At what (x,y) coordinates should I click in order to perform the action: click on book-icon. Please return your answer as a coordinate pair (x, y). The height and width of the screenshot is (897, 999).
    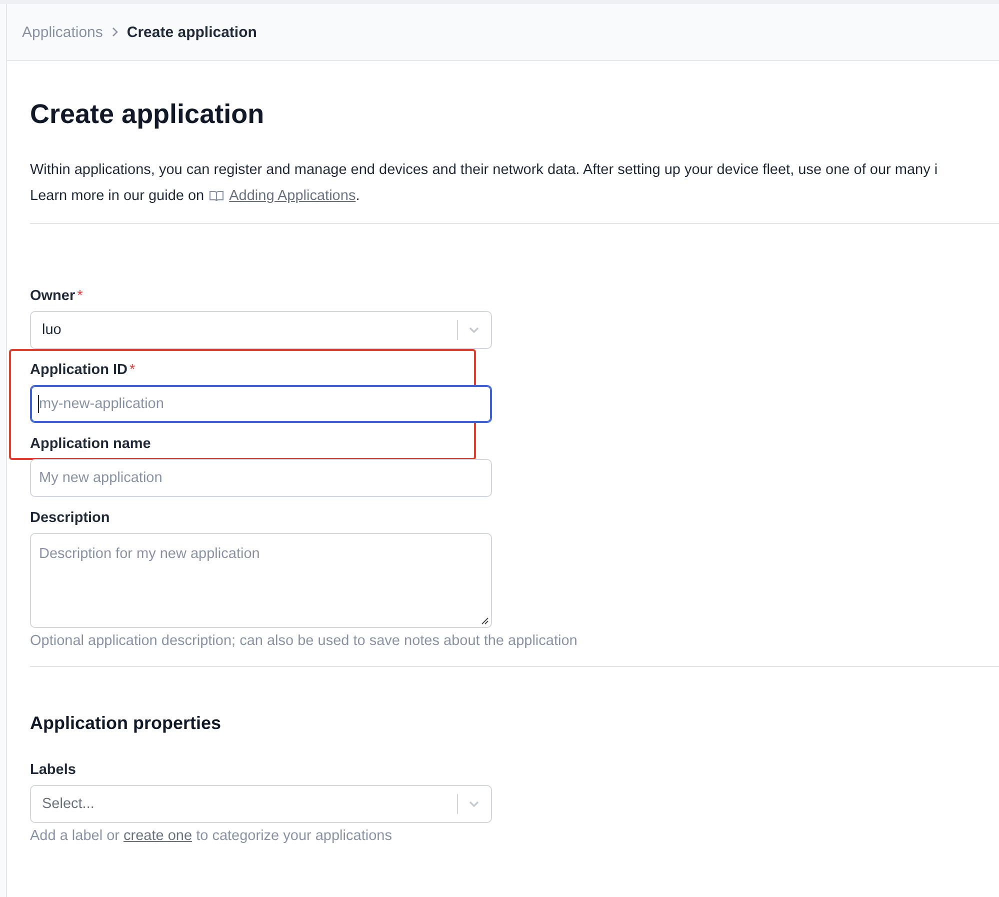
    Looking at the image, I should click on (216, 196).